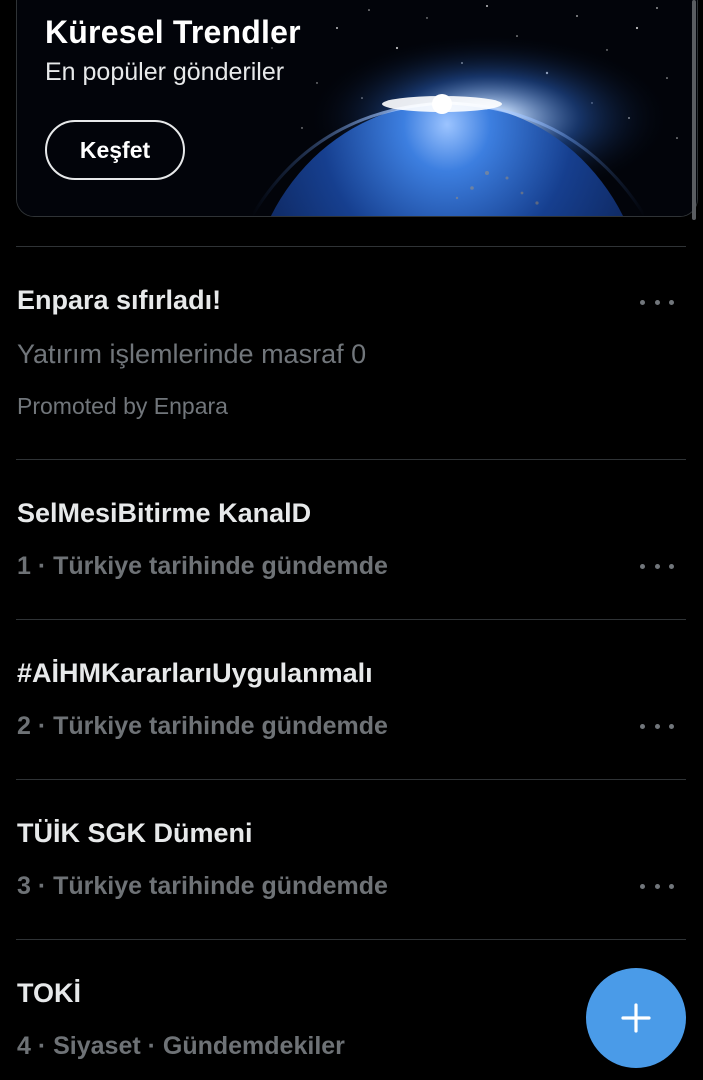  Describe the element at coordinates (115, 150) in the screenshot. I see `explore-button: Keşfet` at that location.